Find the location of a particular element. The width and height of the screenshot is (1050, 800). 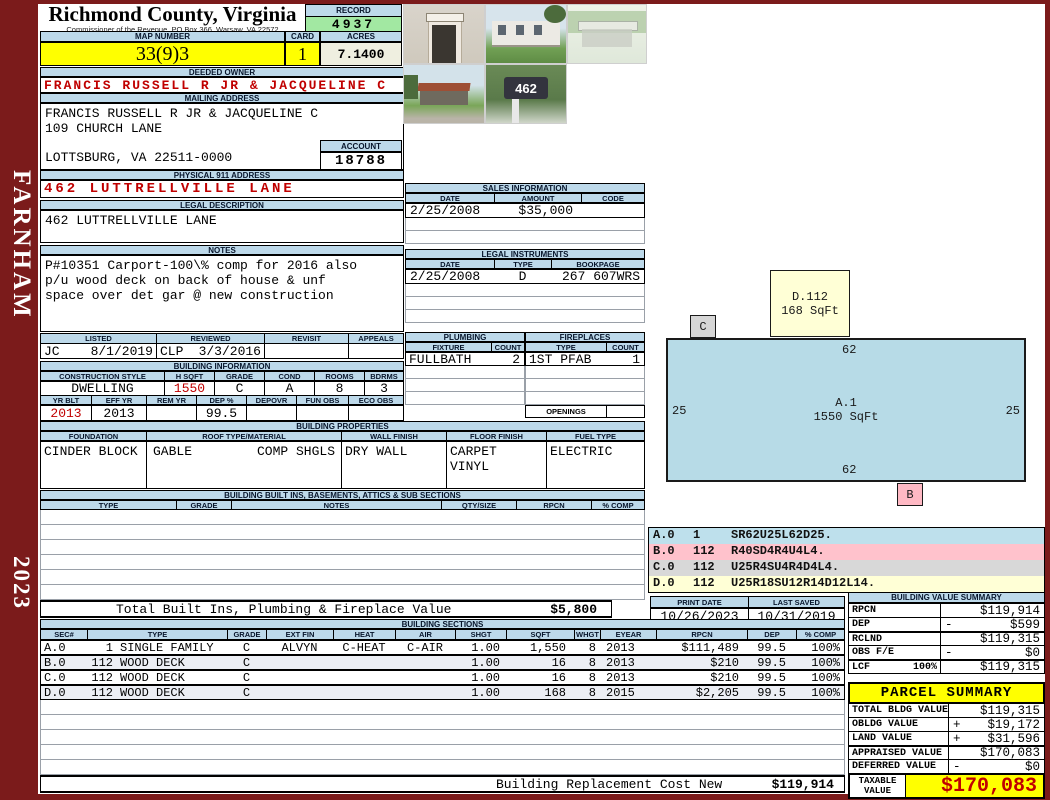

card-label: CARD is located at coordinates (302, 36).